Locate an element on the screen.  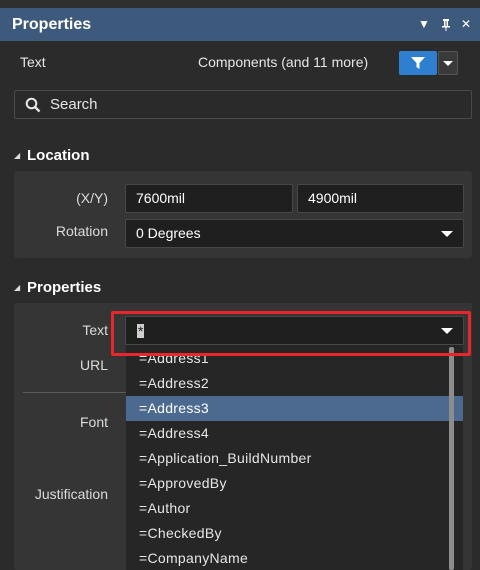
dropdown-item: =ApprovedBy is located at coordinates (294, 483).